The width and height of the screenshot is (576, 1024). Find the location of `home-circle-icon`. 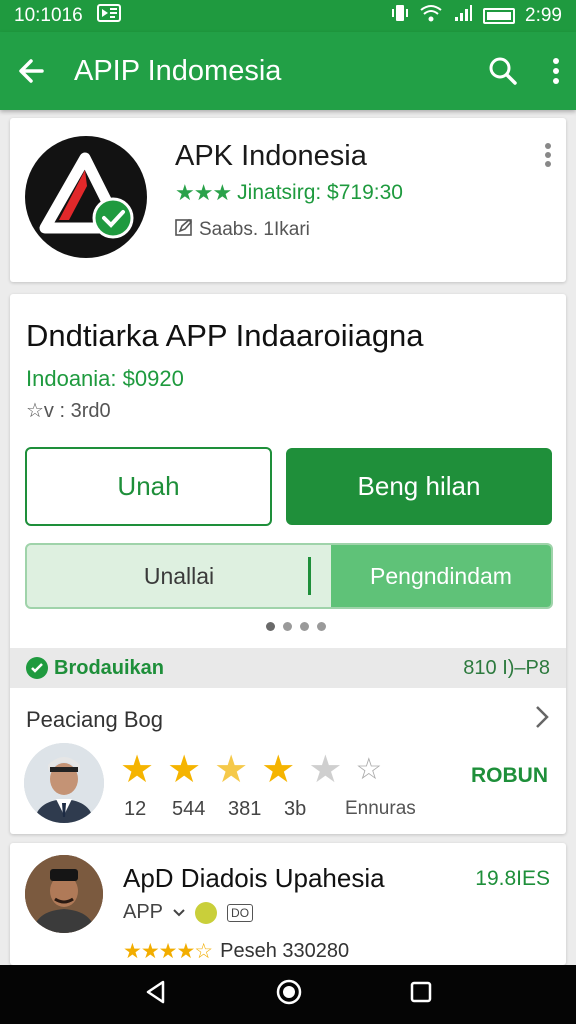

home-circle-icon is located at coordinates (289, 994).